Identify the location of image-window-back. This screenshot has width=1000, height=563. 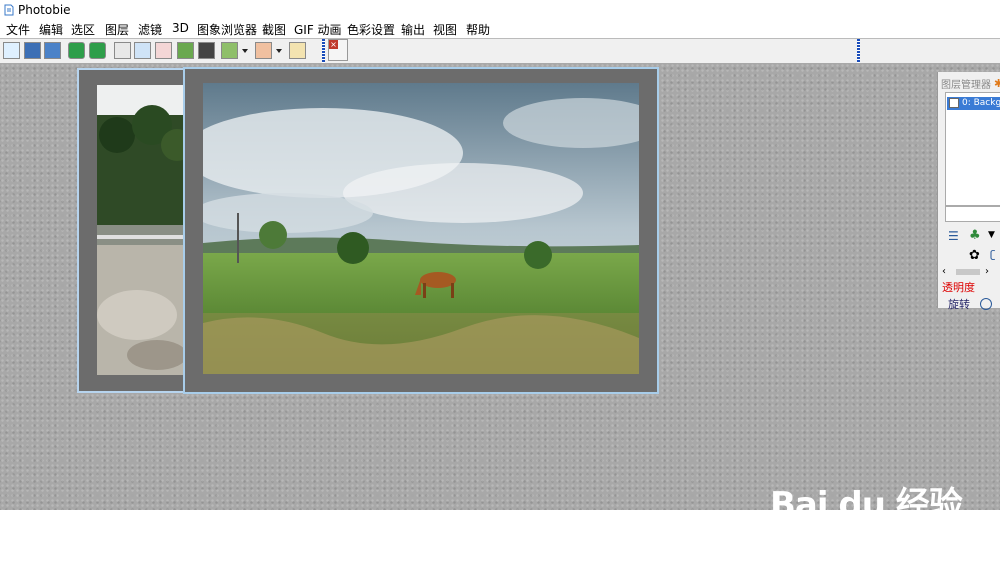
(133, 230).